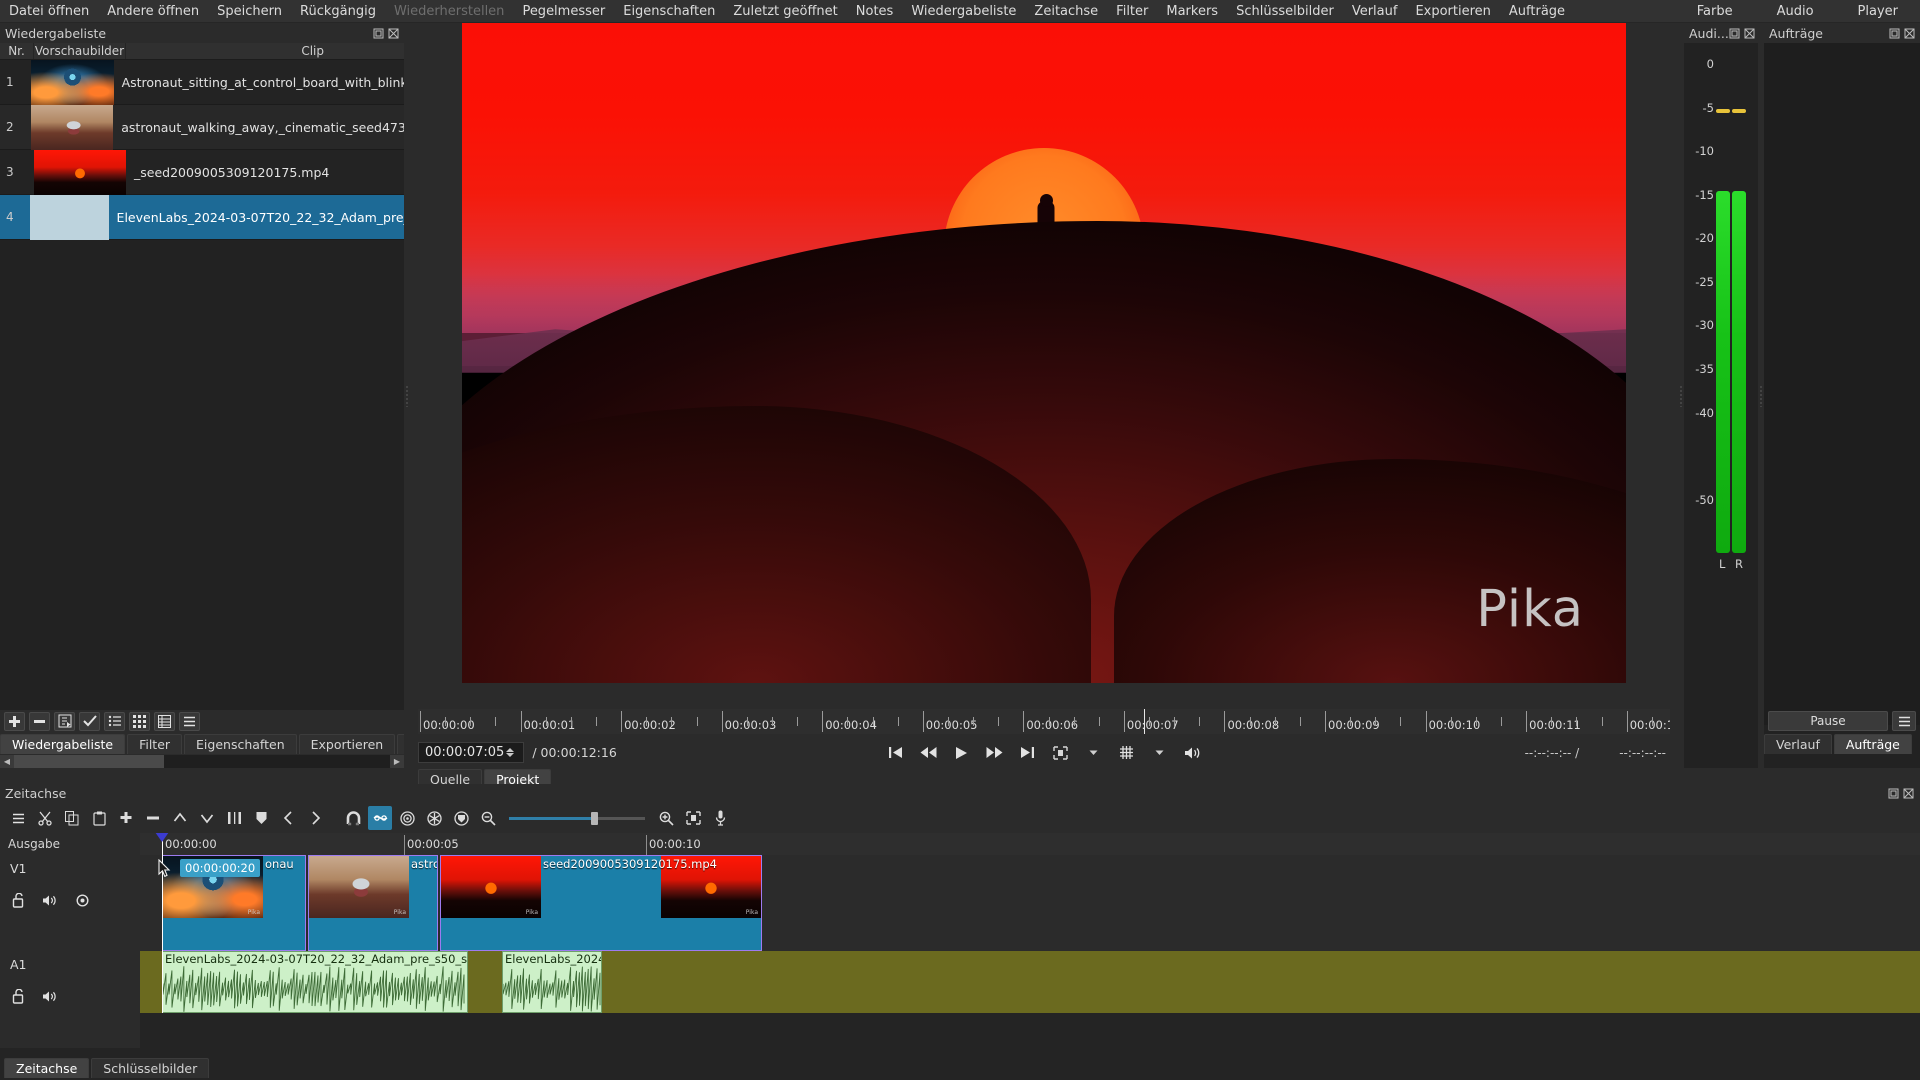 This screenshot has height=1080, width=1920. Describe the element at coordinates (928, 752) in the screenshot. I see `rewind-icon` at that location.